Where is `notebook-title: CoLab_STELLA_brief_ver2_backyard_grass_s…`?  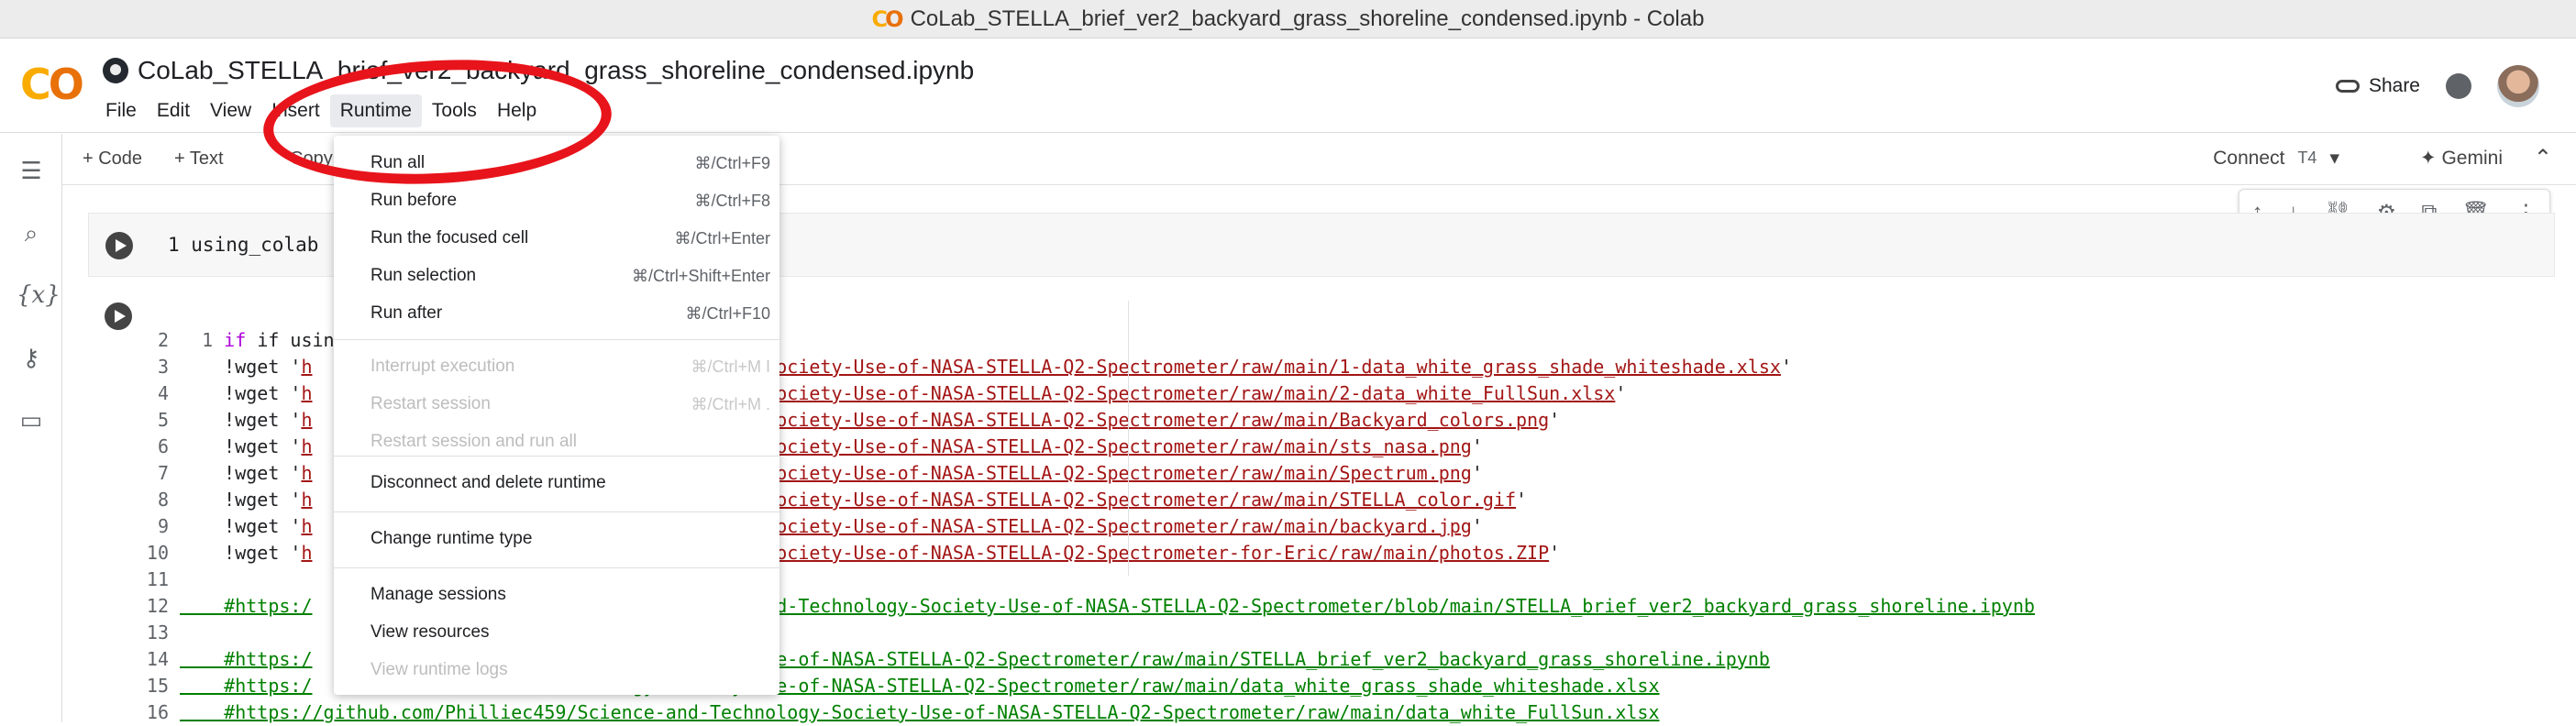 notebook-title: CoLab_STELLA_brief_ver2_backyard_grass_s… is located at coordinates (538, 70).